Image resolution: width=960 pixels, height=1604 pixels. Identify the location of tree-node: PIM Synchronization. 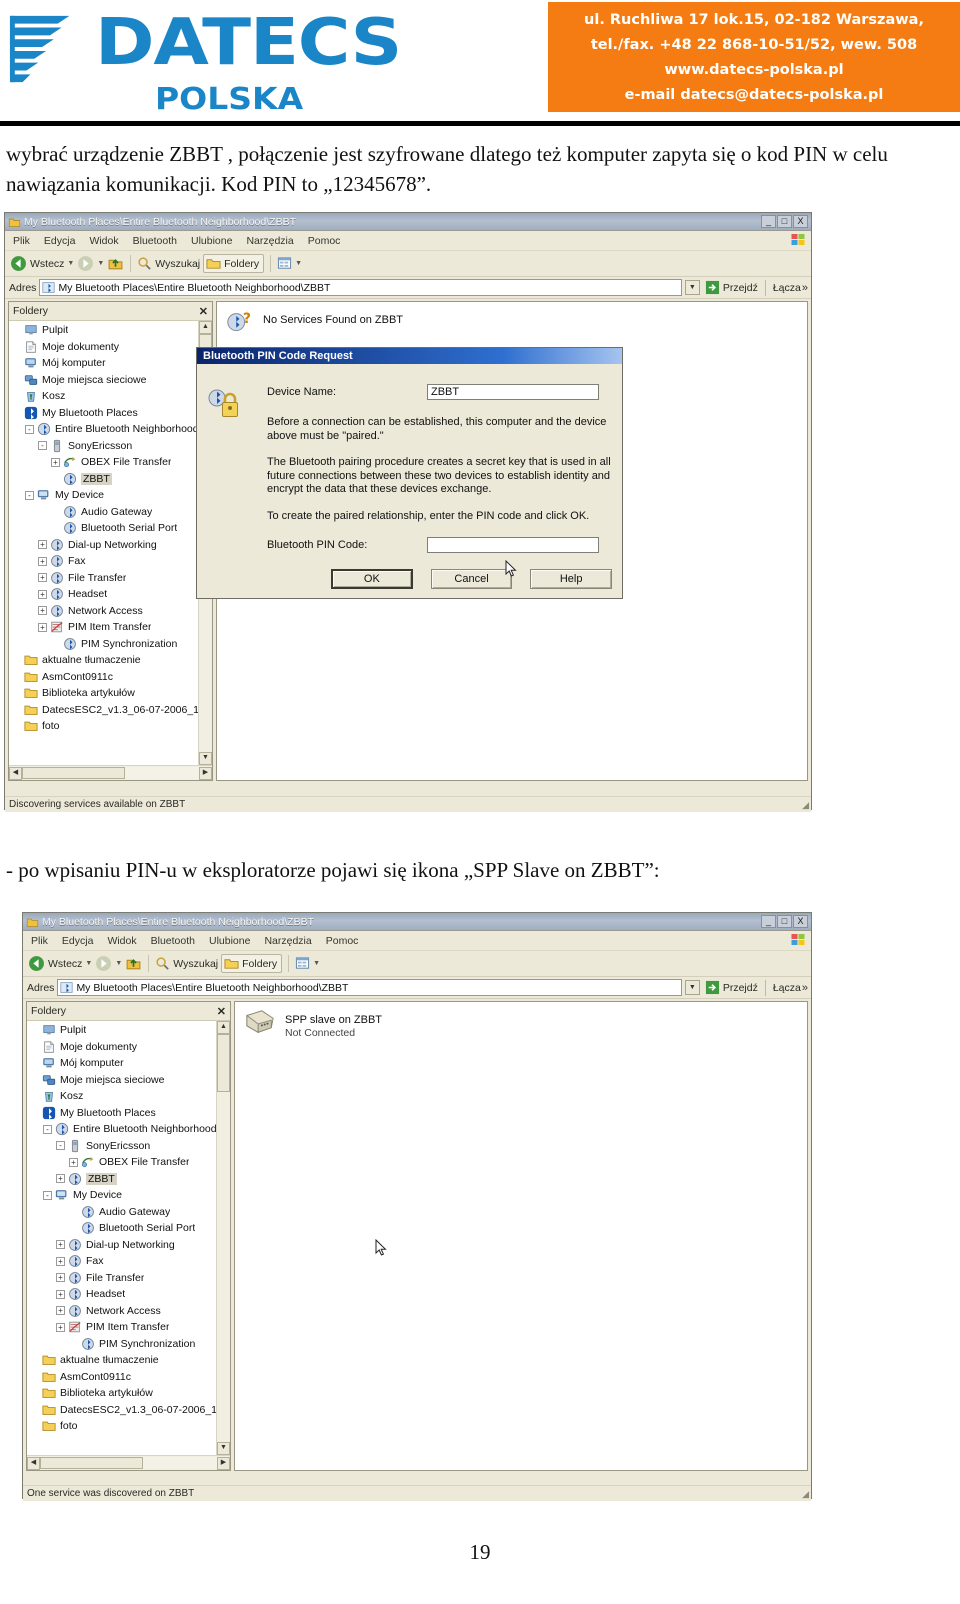
(128, 1344).